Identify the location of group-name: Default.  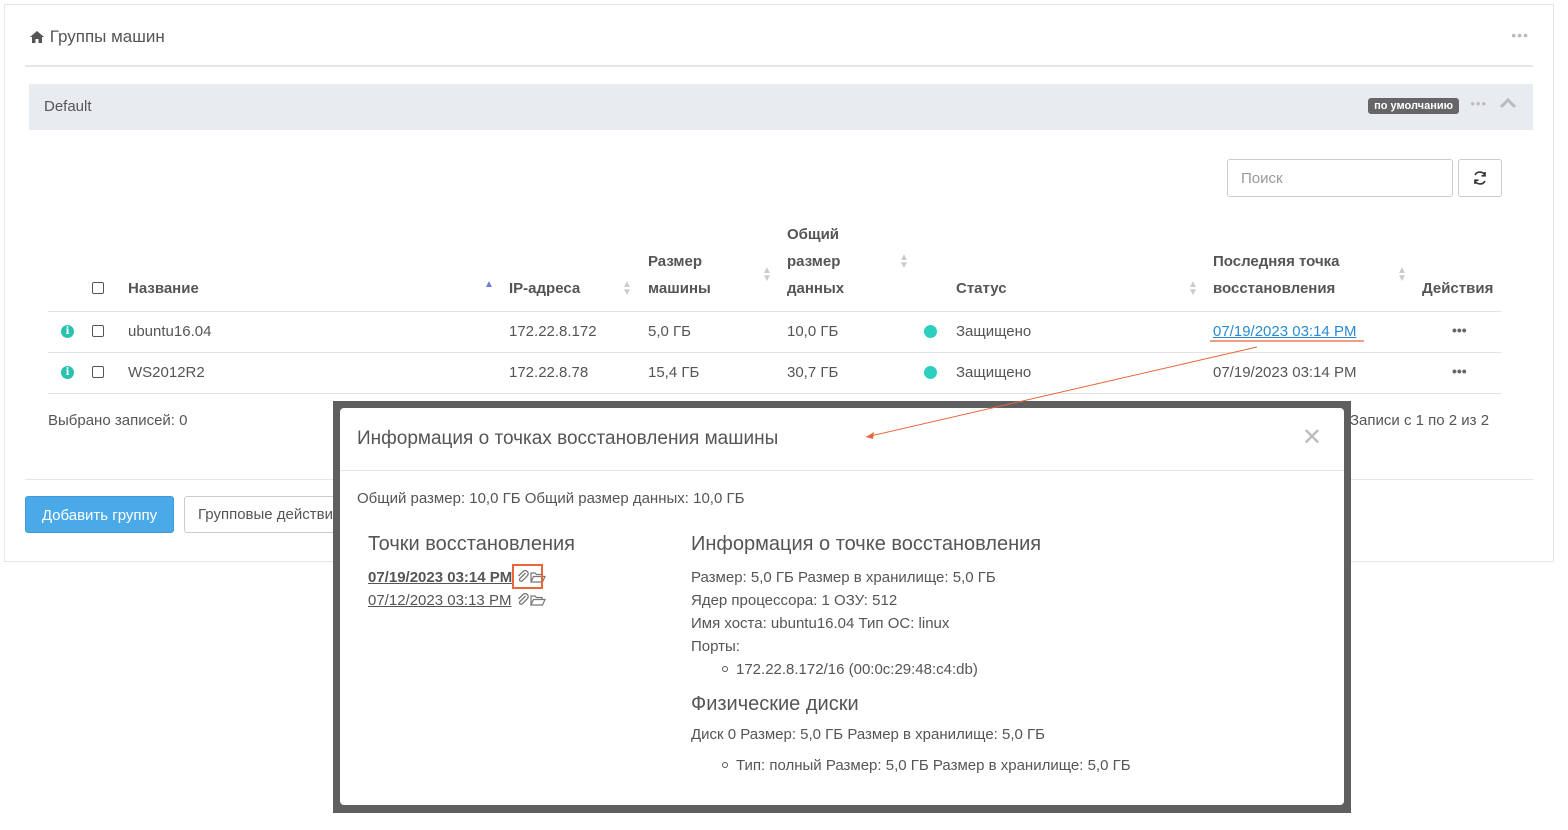
(68, 106).